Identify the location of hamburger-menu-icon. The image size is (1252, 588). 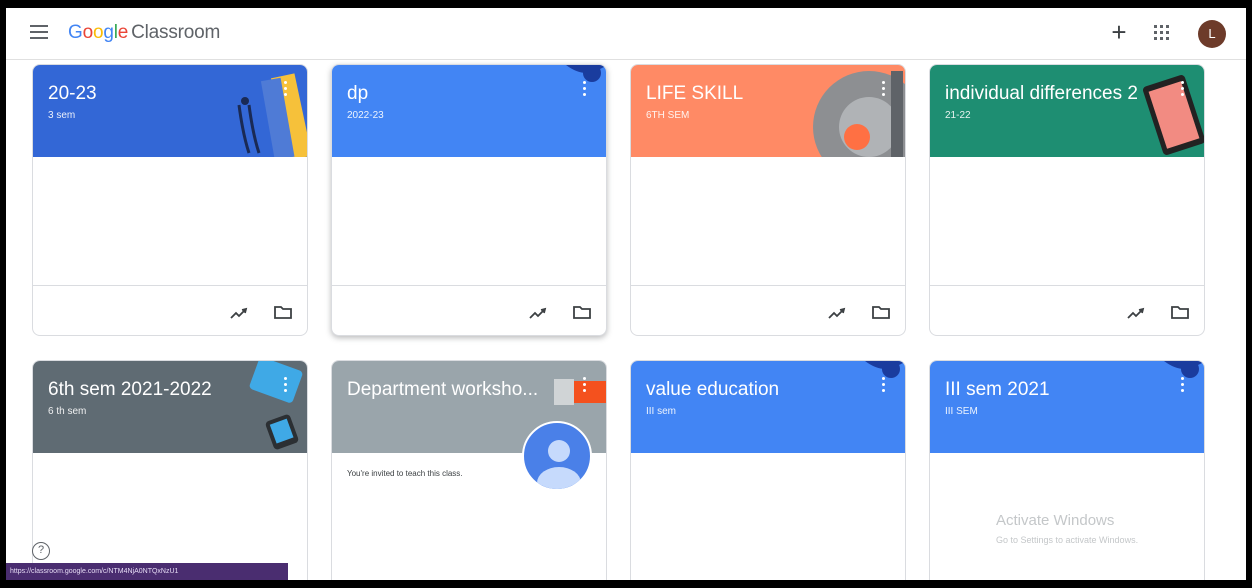
(39, 33).